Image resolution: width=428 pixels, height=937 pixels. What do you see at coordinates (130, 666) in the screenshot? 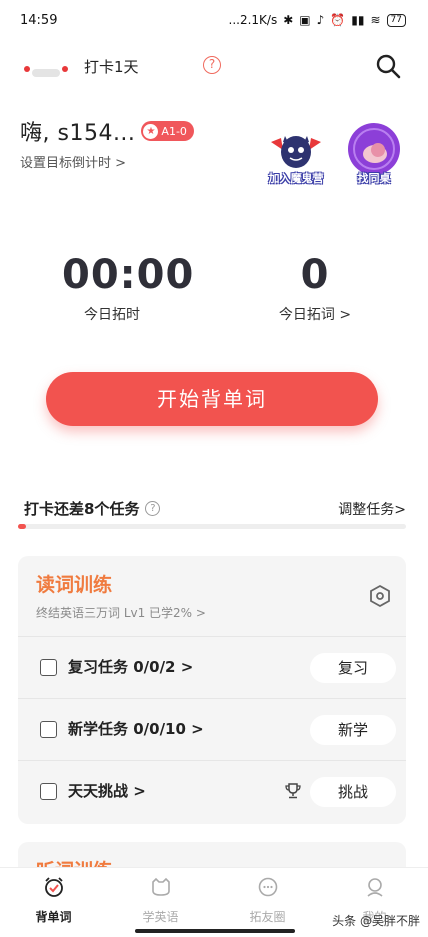
I see `review-task-link: 复习任务 0/0/2 >` at bounding box center [130, 666].